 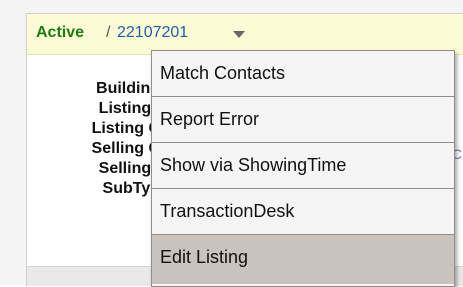 I want to click on menu-item-match-contacts: Match Contacts, so click(x=303, y=74).